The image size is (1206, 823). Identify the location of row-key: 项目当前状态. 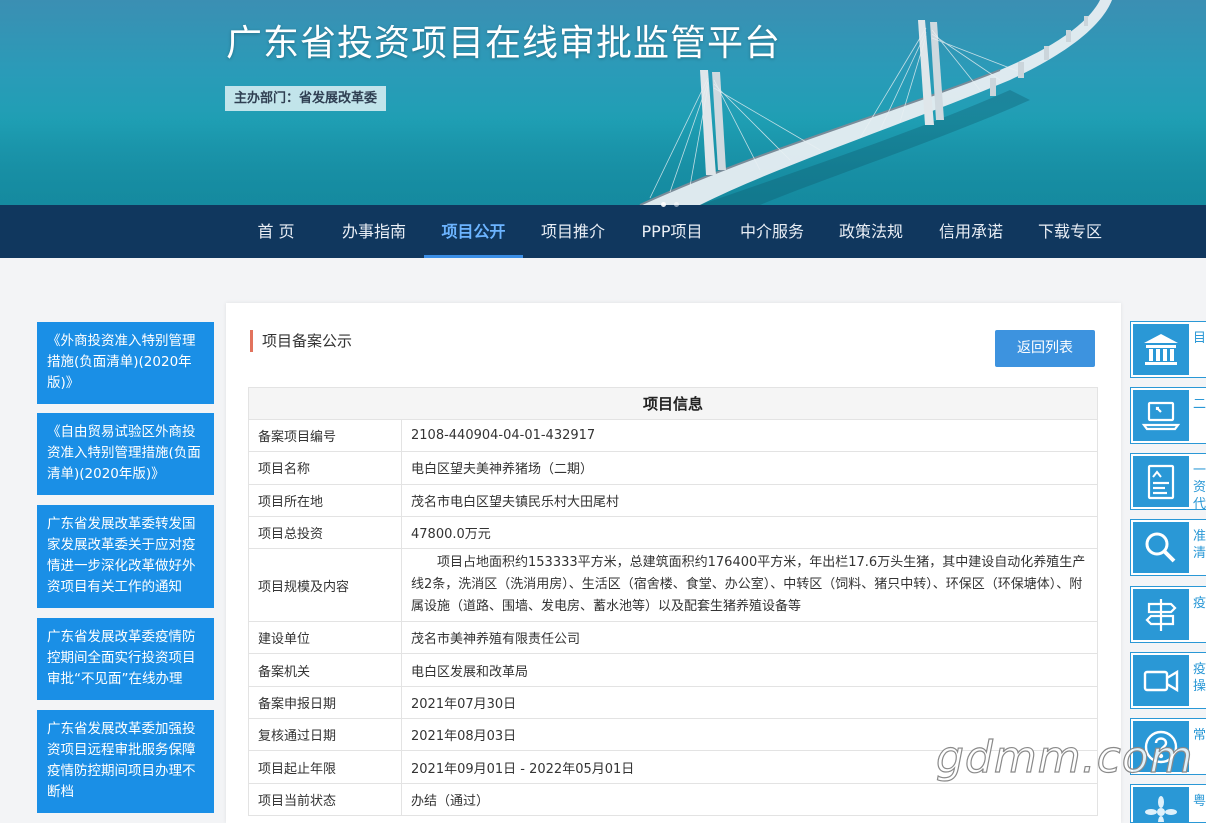
(325, 799).